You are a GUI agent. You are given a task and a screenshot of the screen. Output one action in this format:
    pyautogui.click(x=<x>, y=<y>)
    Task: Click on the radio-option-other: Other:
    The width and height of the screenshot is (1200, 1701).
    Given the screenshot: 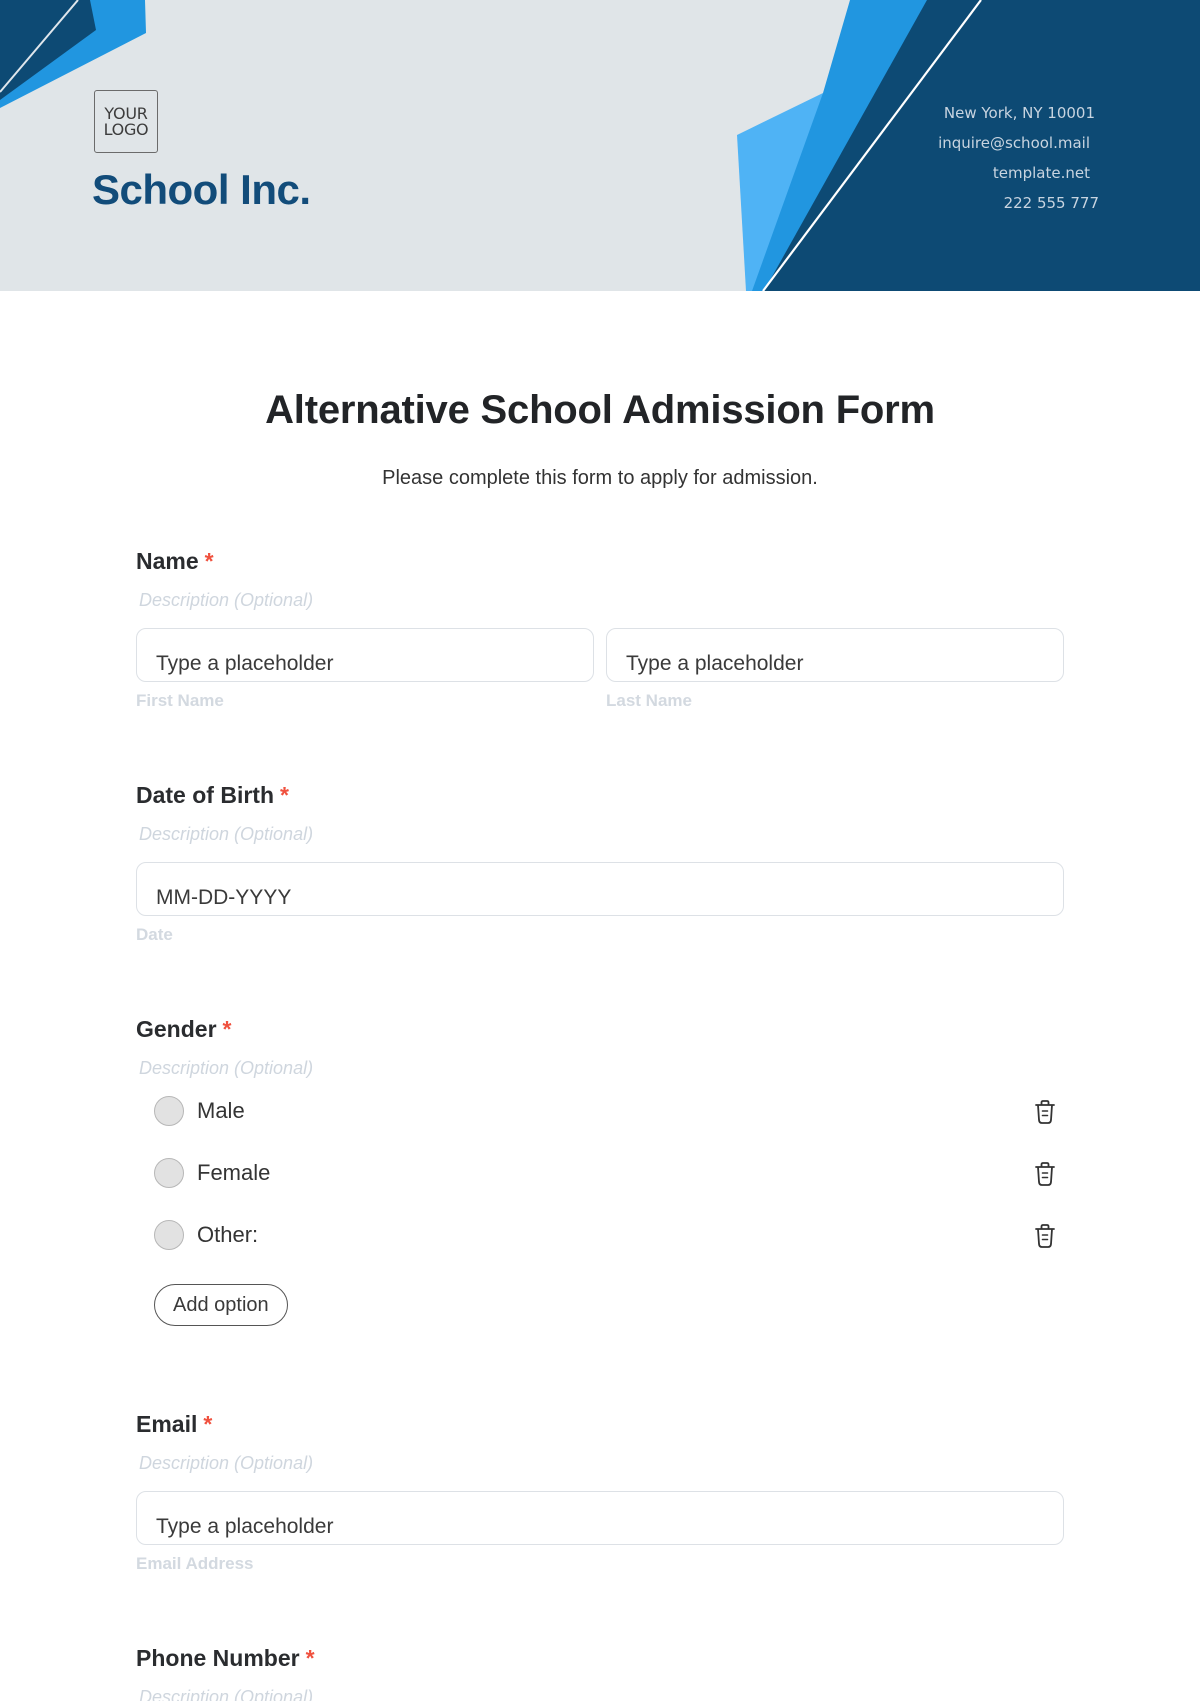 What is the action you would take?
    pyautogui.click(x=600, y=1251)
    